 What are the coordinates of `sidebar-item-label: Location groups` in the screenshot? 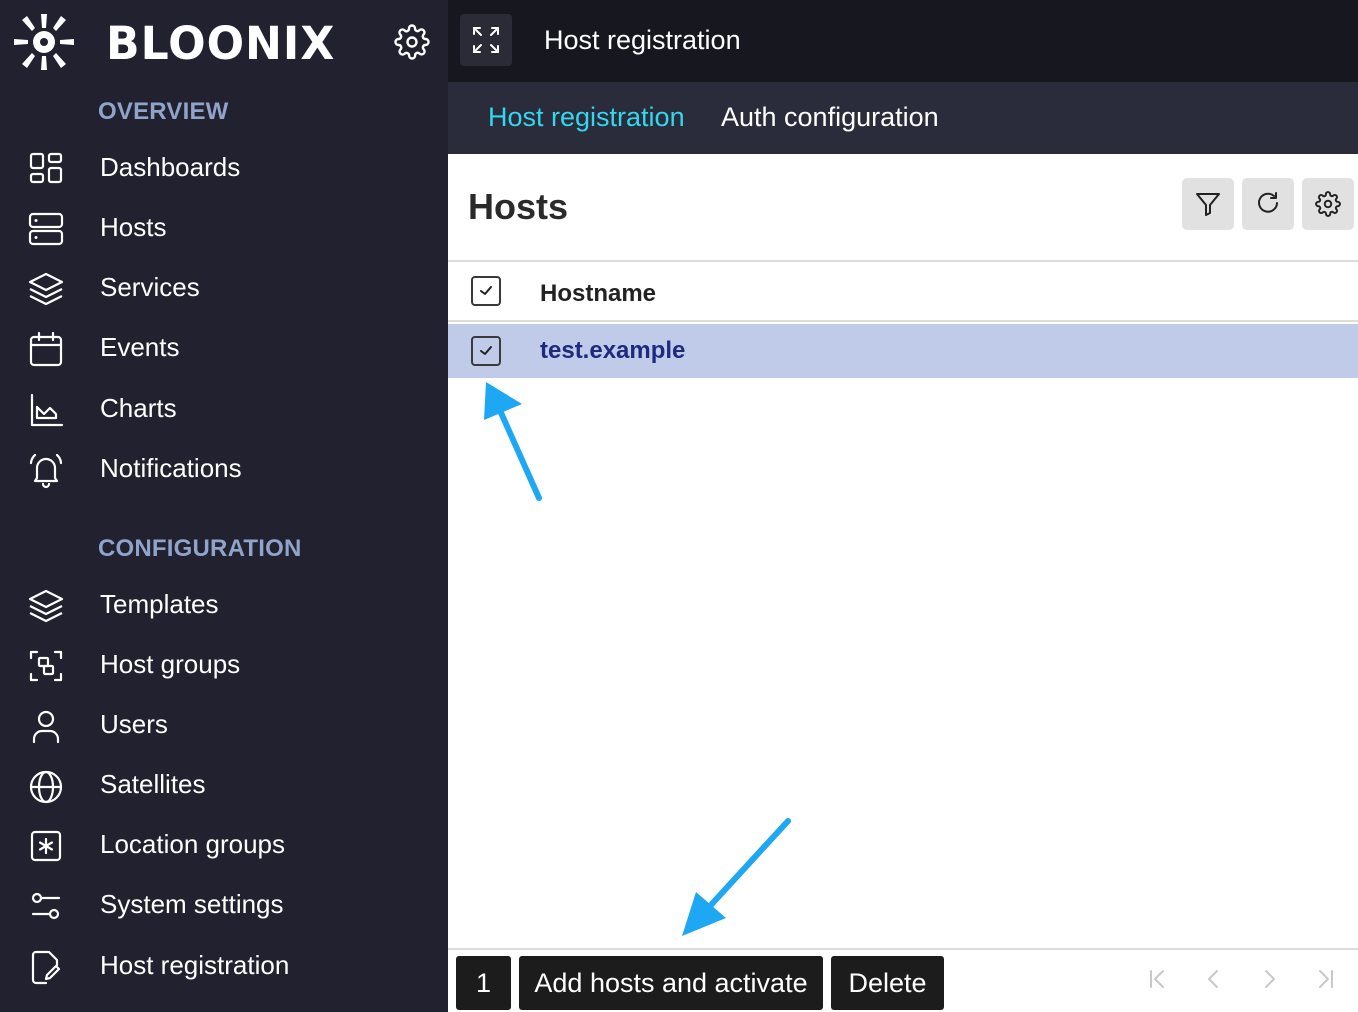 It's located at (193, 844).